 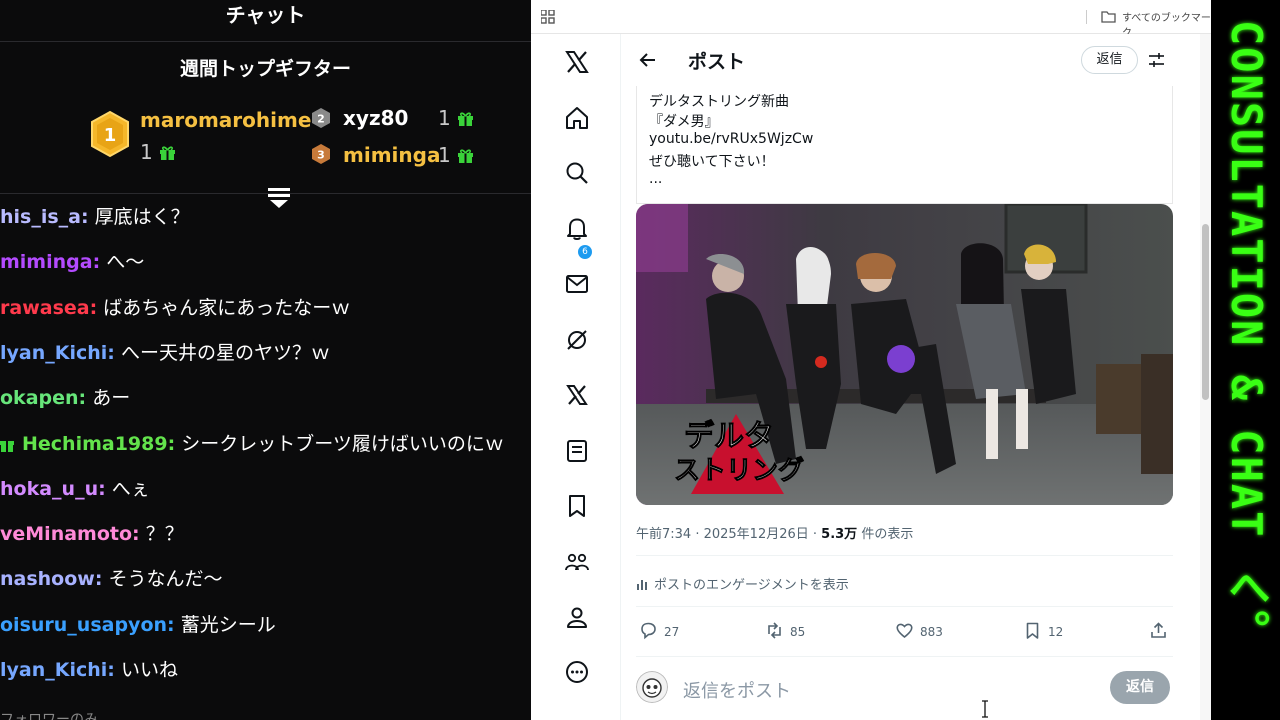 What do you see at coordinates (577, 562) in the screenshot?
I see `communities-icon` at bounding box center [577, 562].